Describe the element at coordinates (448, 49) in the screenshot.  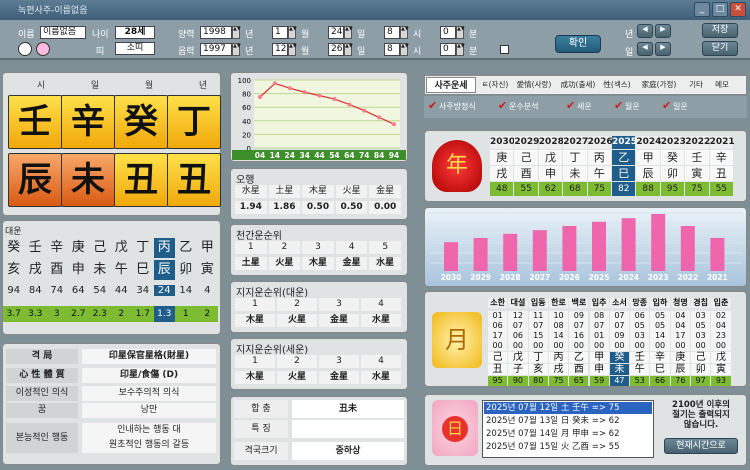
I see `lunar-min-input: 0` at that location.